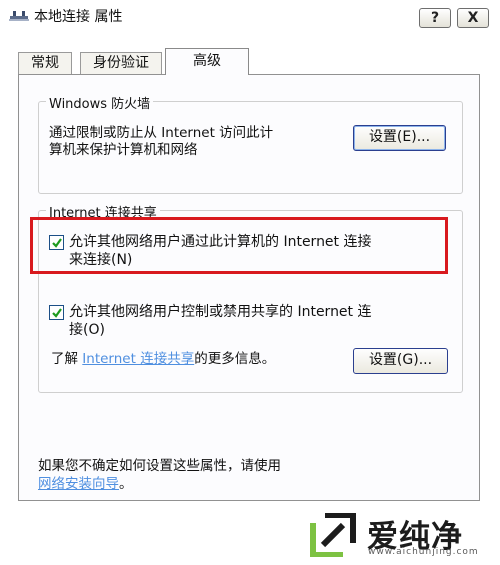  What do you see at coordinates (235, 359) in the screenshot?
I see `learn-more-suffix: 的更多信息。` at bounding box center [235, 359].